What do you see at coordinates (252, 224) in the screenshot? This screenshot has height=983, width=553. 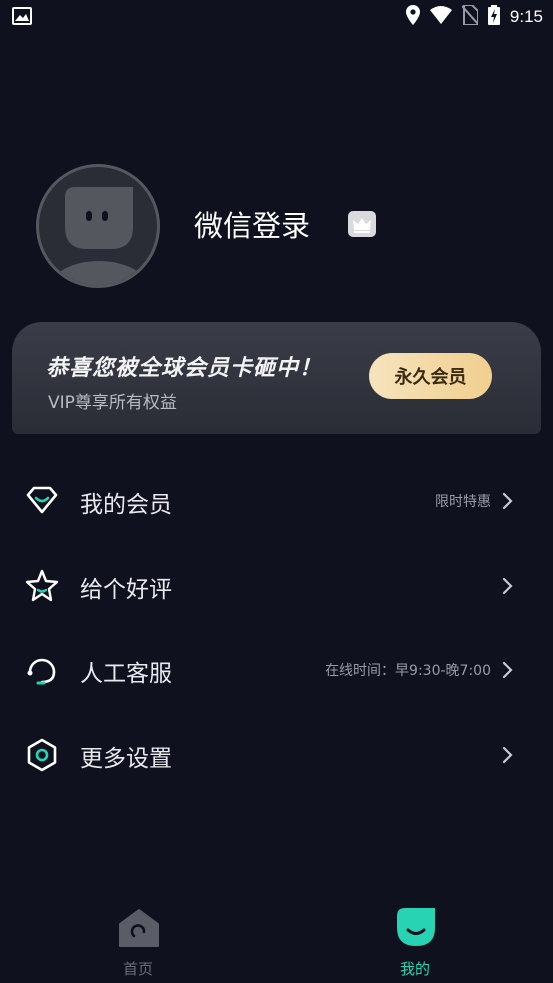 I see `username-login-link: 微信登录` at bounding box center [252, 224].